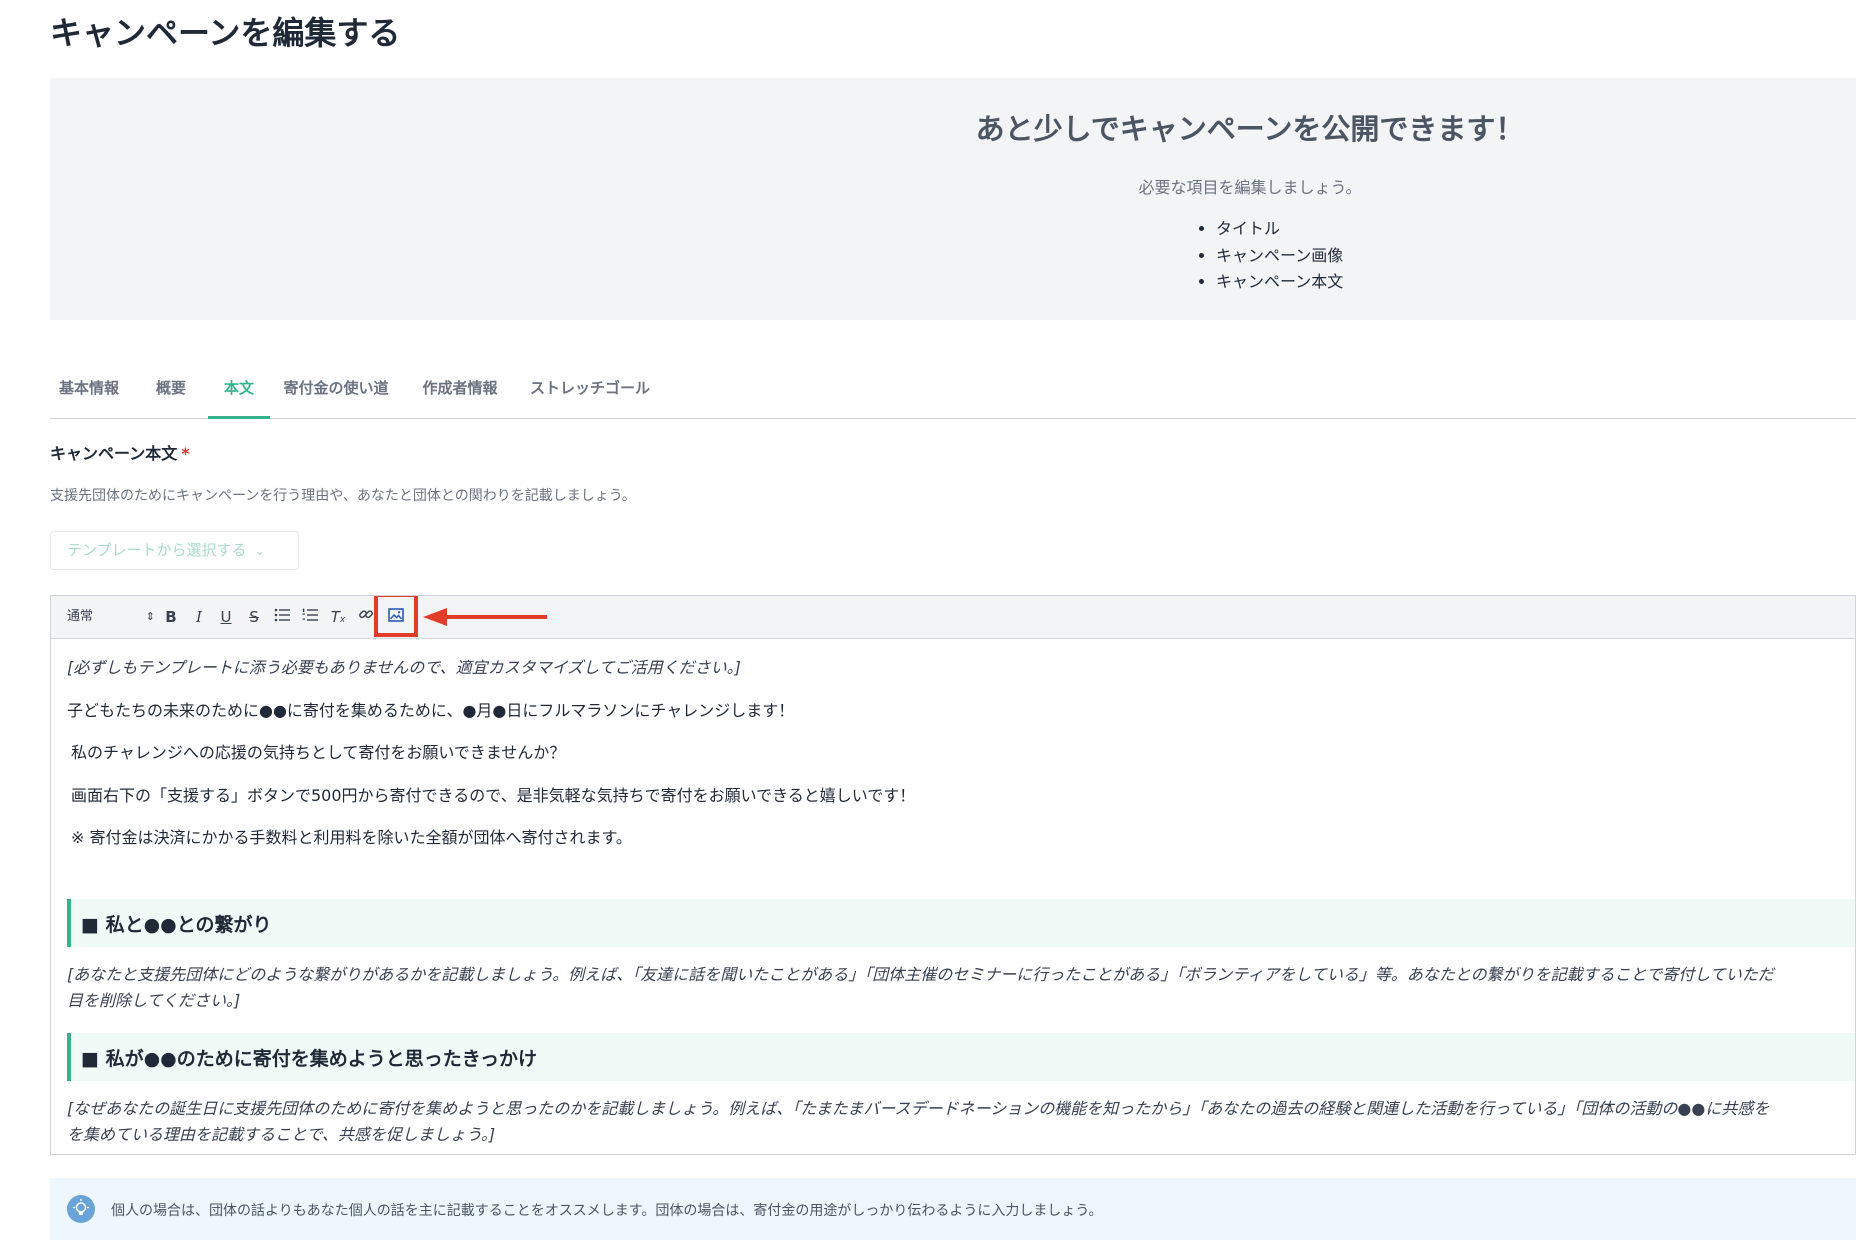 This screenshot has height=1254, width=1856. I want to click on format-select-value: 通常, so click(80, 616).